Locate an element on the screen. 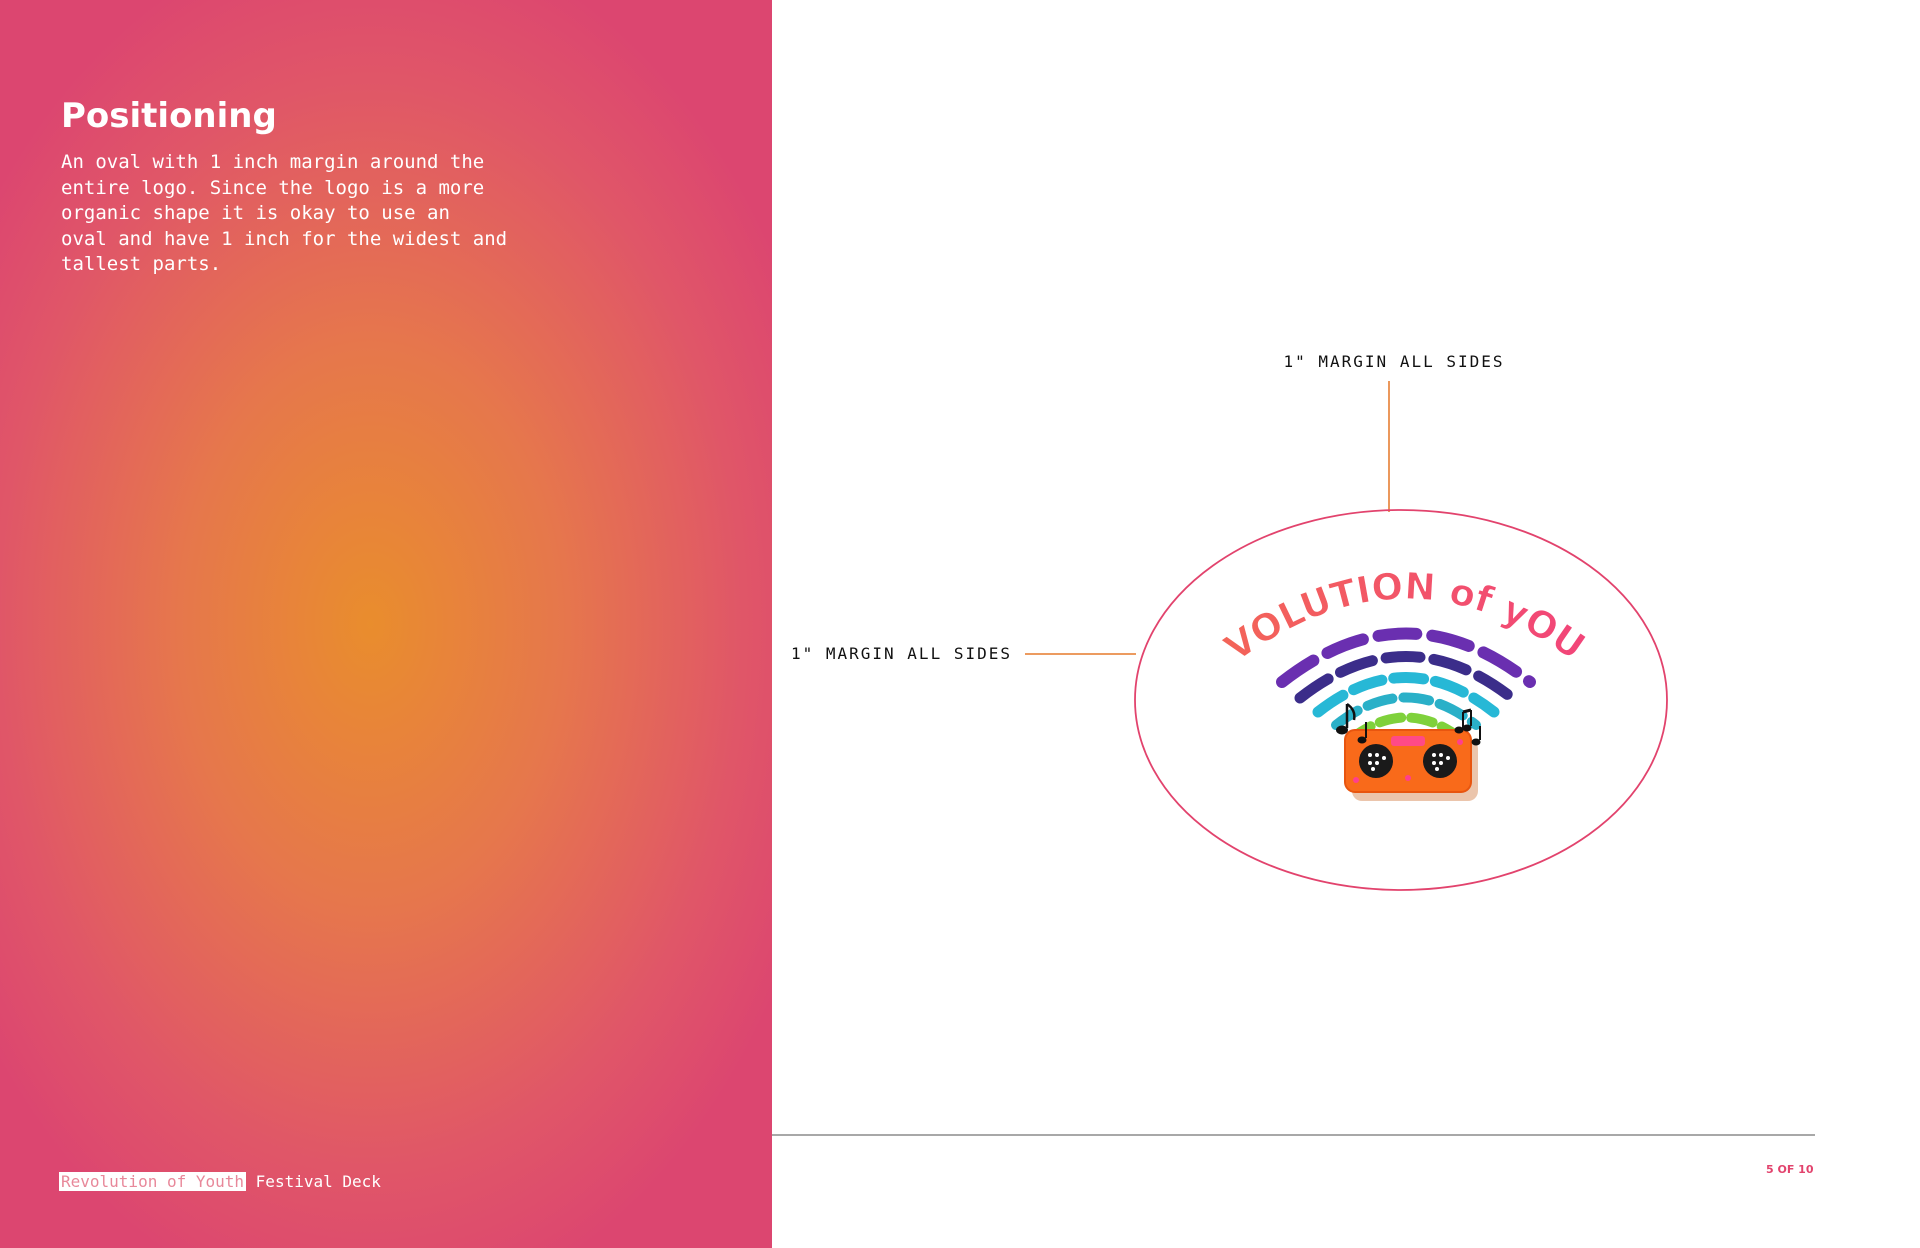  page-divider-rule is located at coordinates (1293, 1135).